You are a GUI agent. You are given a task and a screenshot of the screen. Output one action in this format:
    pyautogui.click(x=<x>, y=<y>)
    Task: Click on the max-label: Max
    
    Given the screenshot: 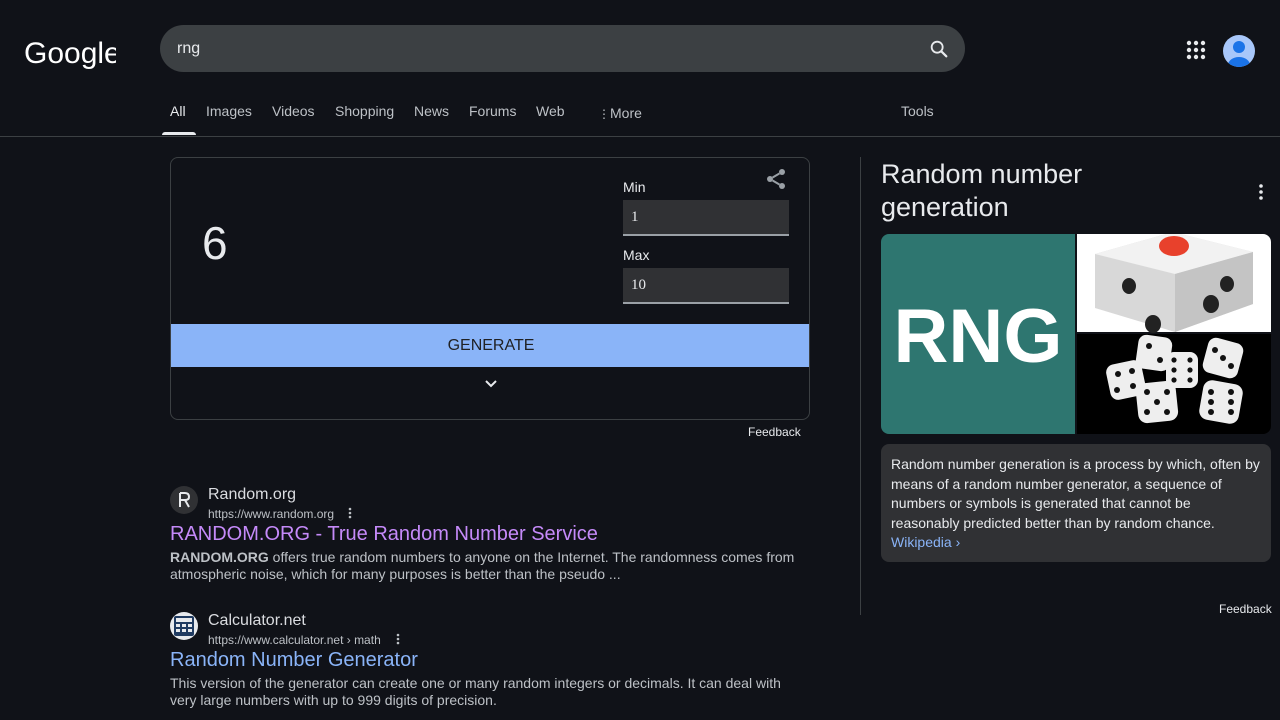 What is the action you would take?
    pyautogui.click(x=636, y=255)
    